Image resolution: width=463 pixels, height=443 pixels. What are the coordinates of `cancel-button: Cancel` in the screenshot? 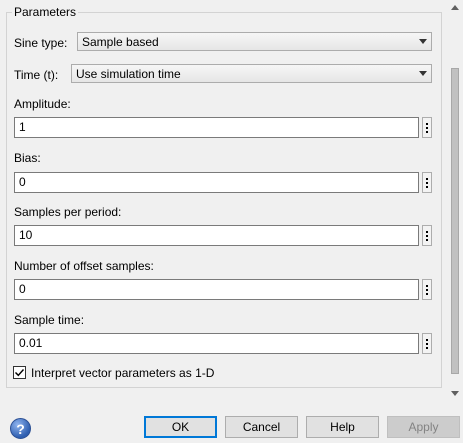 It's located at (261, 427).